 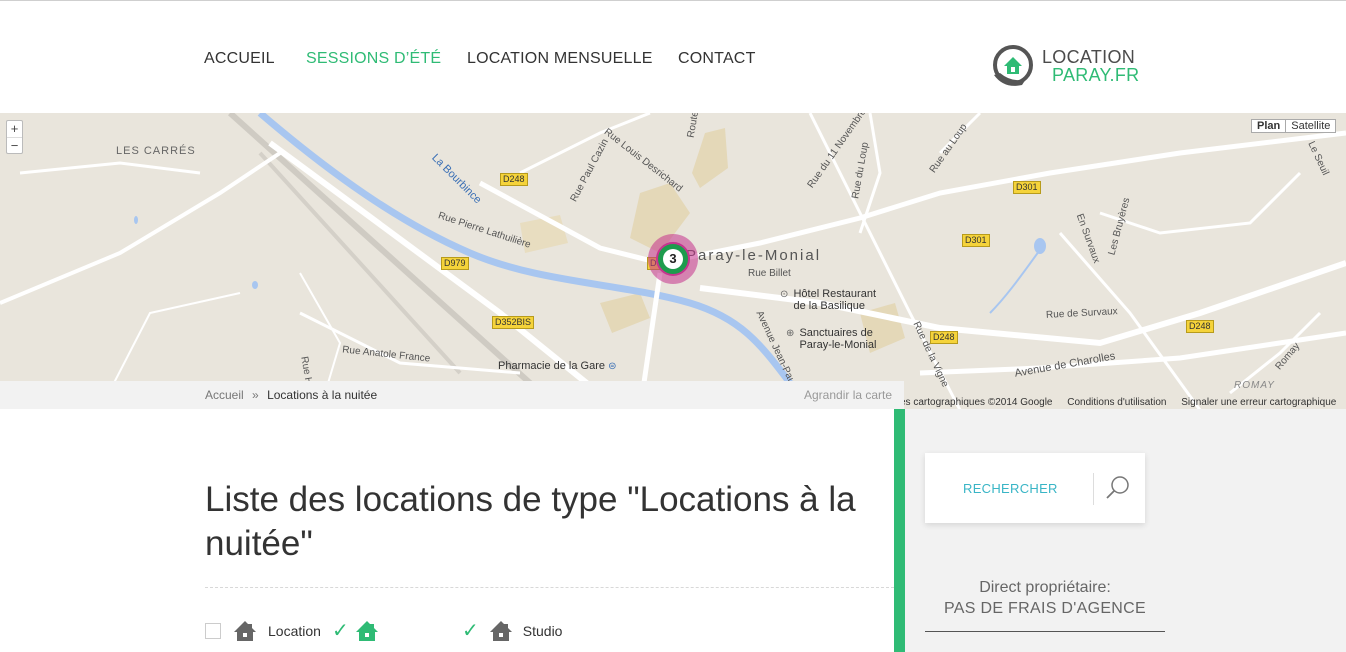 What do you see at coordinates (156, 151) in the screenshot?
I see `map-label-les-carres: LES CARRÉS` at bounding box center [156, 151].